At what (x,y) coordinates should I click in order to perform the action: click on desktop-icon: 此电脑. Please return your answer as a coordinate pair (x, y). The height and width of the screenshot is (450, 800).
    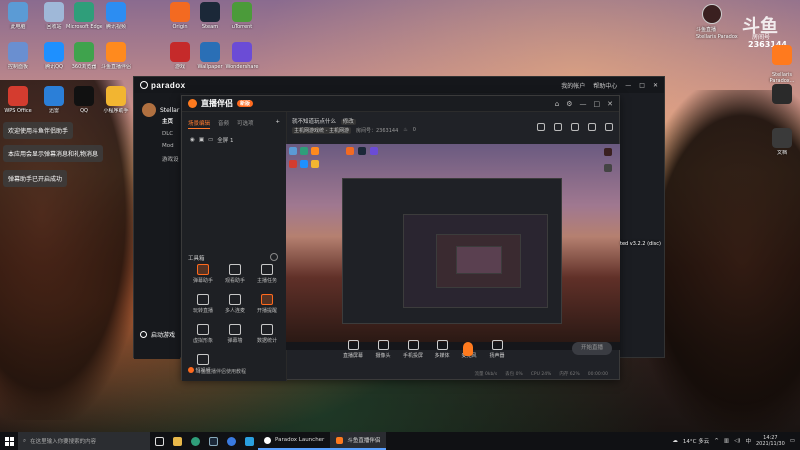
    Looking at the image, I should click on (18, 16).